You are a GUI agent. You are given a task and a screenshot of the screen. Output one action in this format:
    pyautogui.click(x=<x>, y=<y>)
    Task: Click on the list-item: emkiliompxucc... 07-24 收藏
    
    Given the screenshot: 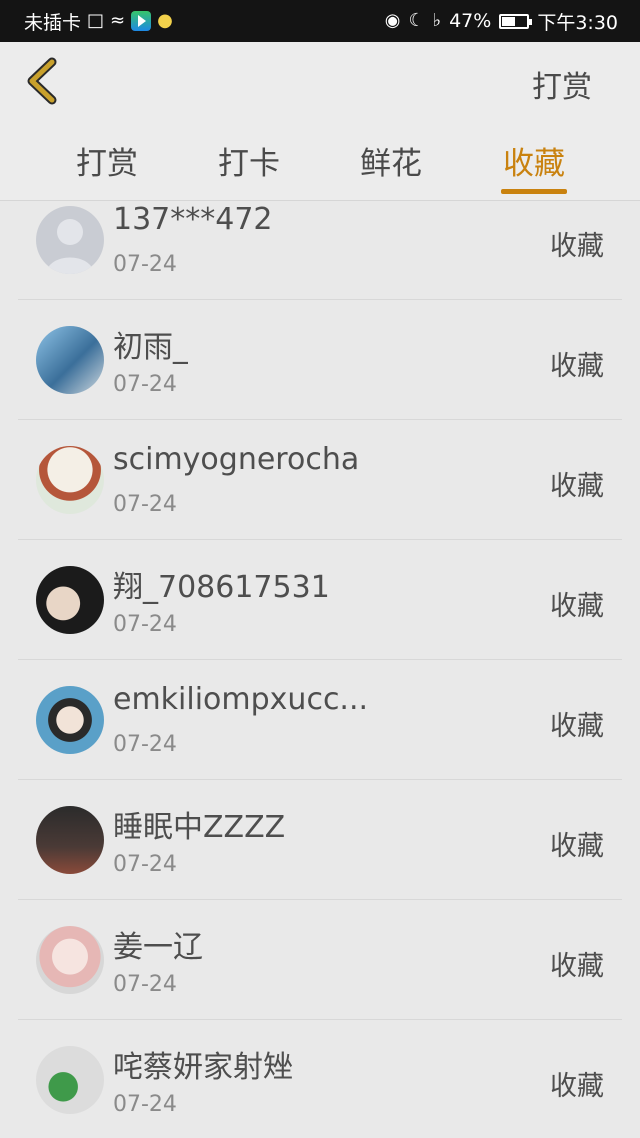 What is the action you would take?
    pyautogui.click(x=320, y=720)
    